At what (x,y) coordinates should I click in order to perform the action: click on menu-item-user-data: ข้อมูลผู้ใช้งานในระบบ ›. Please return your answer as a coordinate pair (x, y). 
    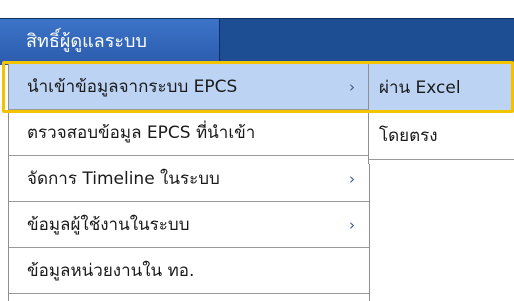
    Looking at the image, I should click on (189, 225).